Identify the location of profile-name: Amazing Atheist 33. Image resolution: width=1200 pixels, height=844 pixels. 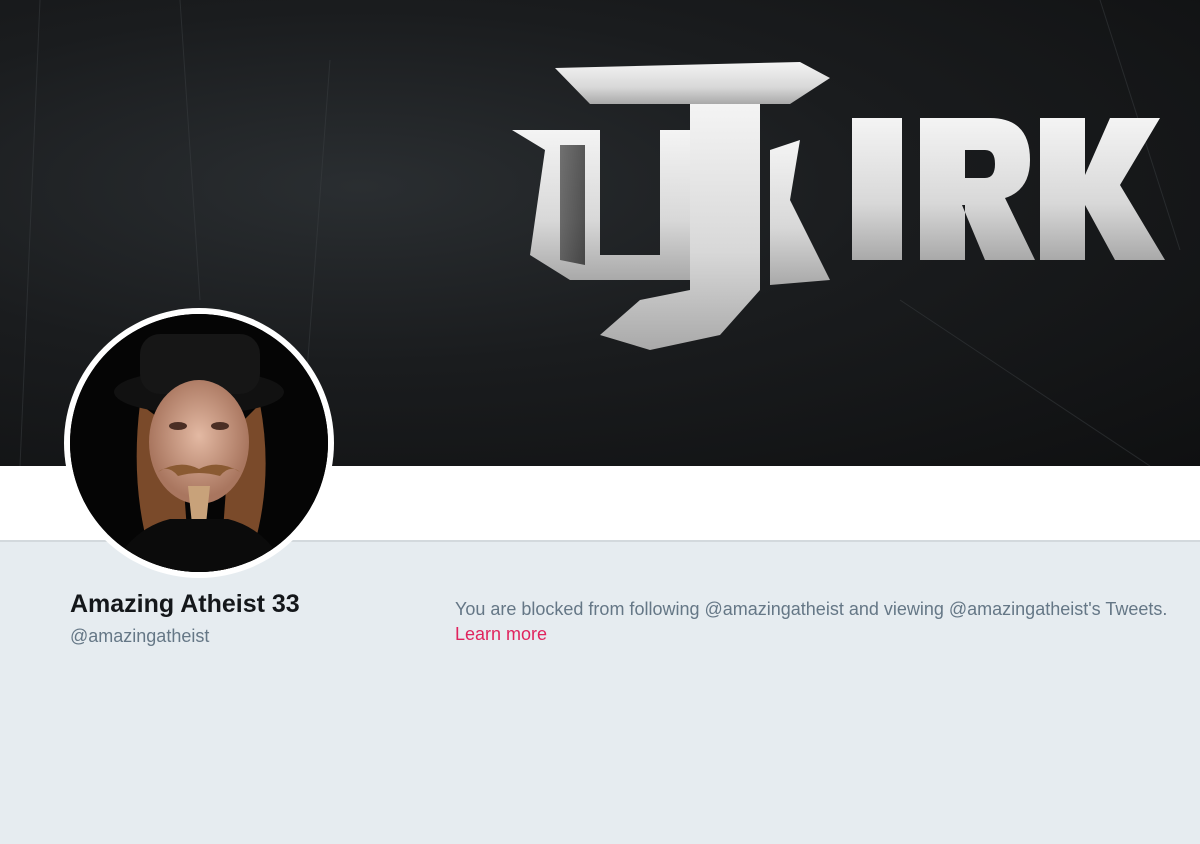
(185, 604).